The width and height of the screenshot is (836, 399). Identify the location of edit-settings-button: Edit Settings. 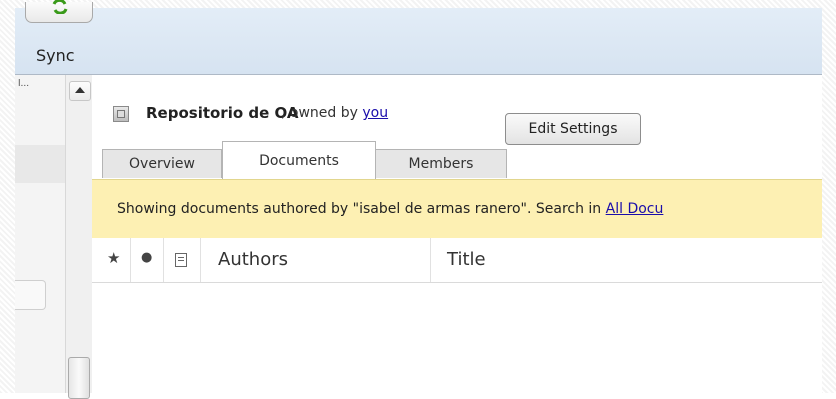
(573, 129).